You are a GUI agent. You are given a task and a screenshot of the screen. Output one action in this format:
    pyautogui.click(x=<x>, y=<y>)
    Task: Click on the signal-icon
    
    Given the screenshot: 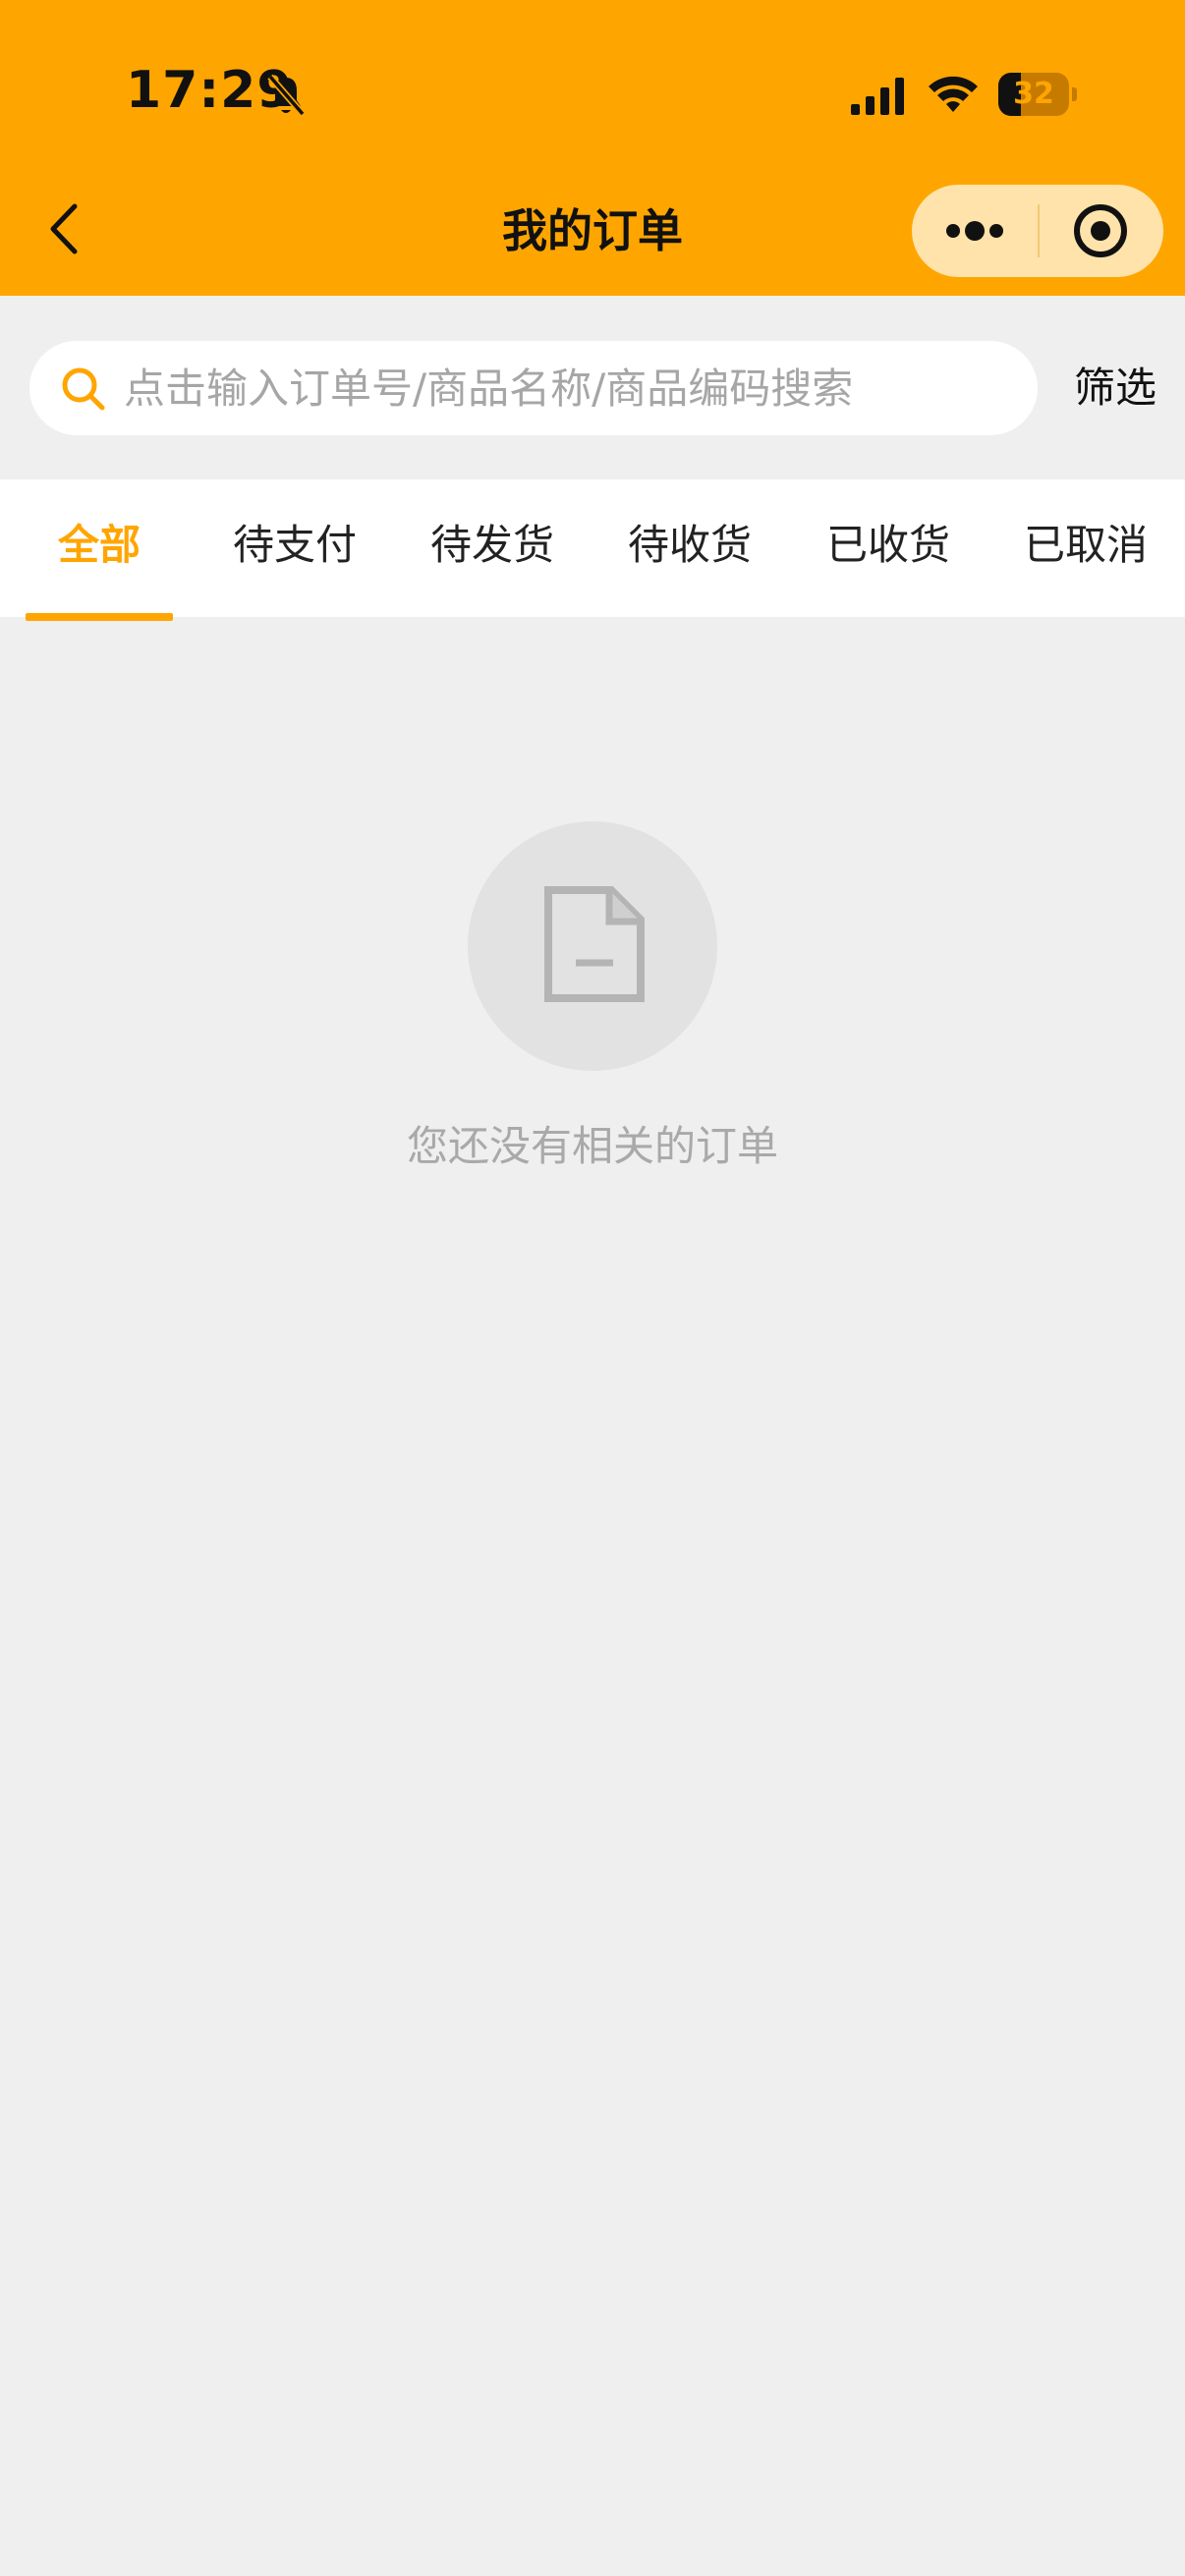 What is the action you would take?
    pyautogui.click(x=878, y=96)
    